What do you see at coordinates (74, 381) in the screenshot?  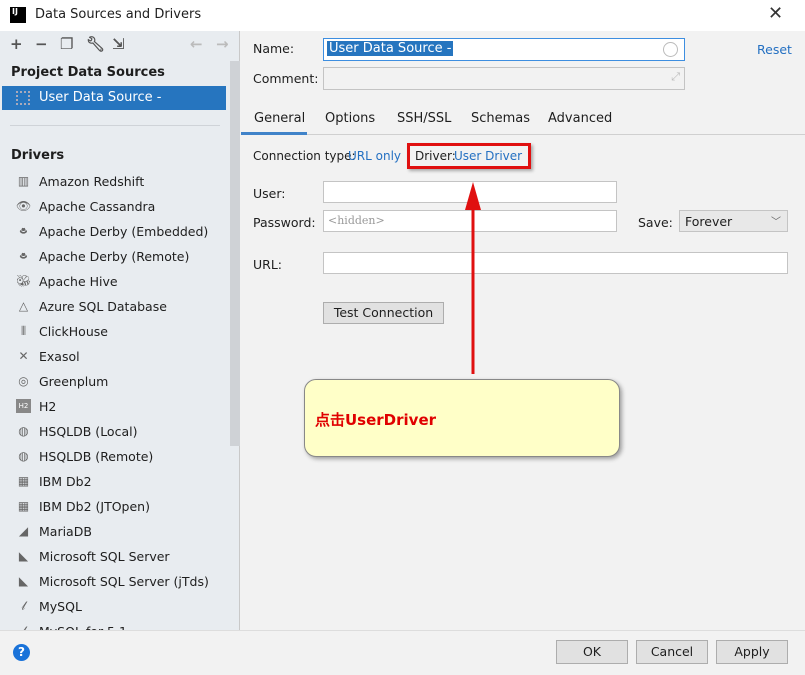 I see `driver-label: Greenplum` at bounding box center [74, 381].